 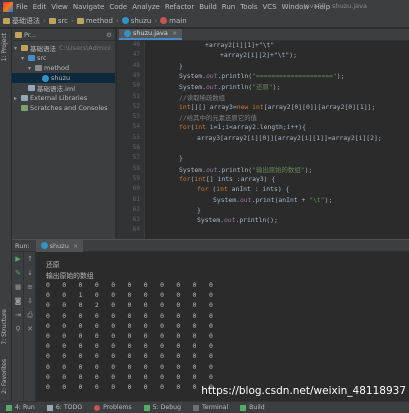 I want to click on wrench-icon: ✎, so click(x=18, y=273).